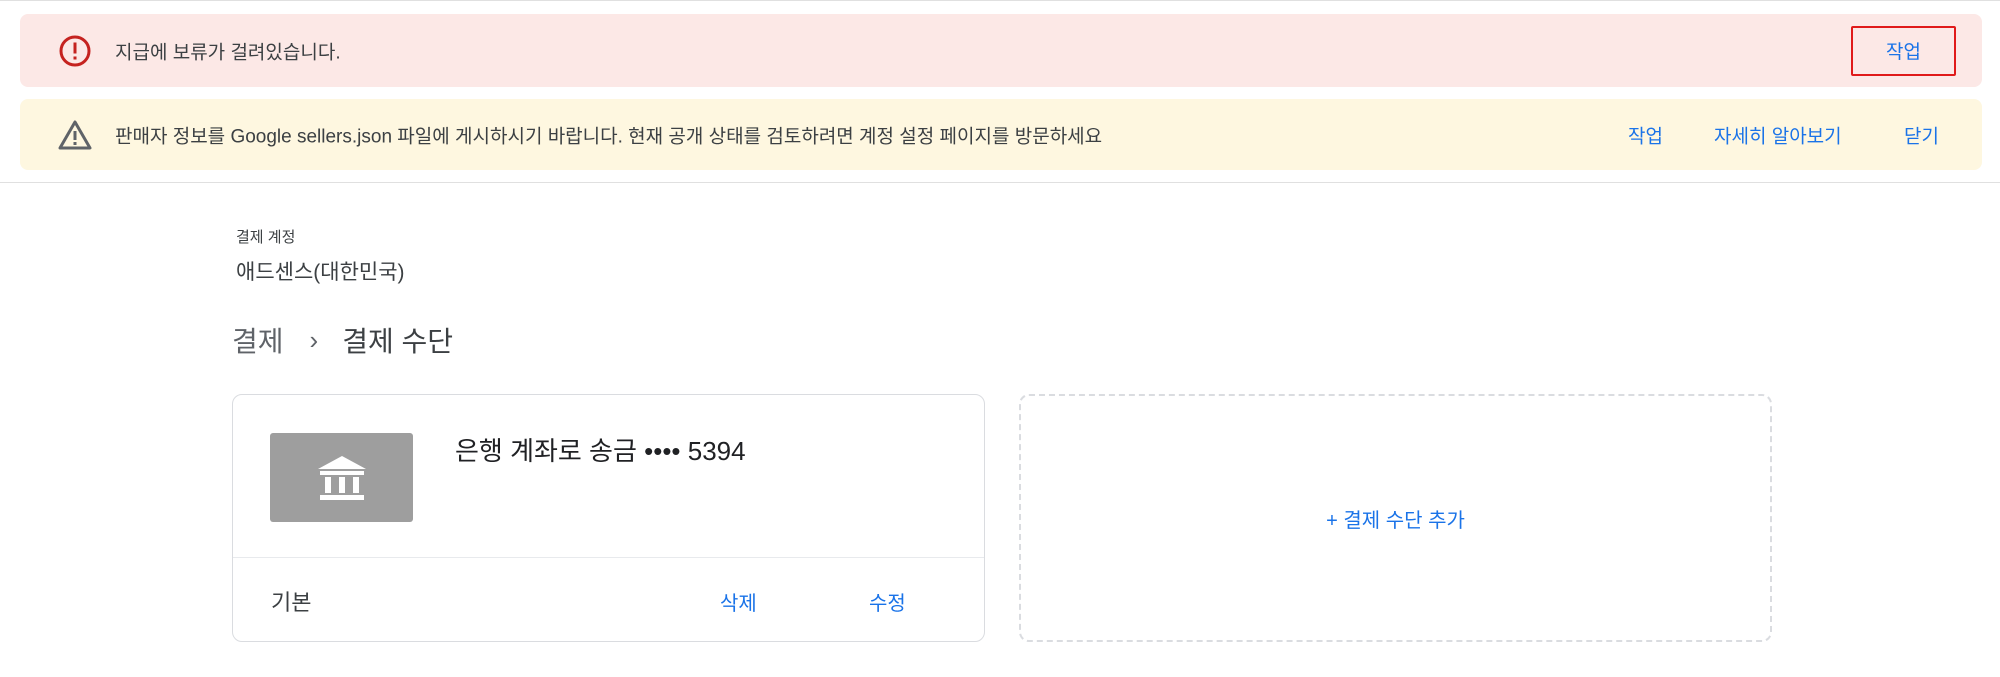  Describe the element at coordinates (608, 557) in the screenshot. I see `card-divider` at that location.